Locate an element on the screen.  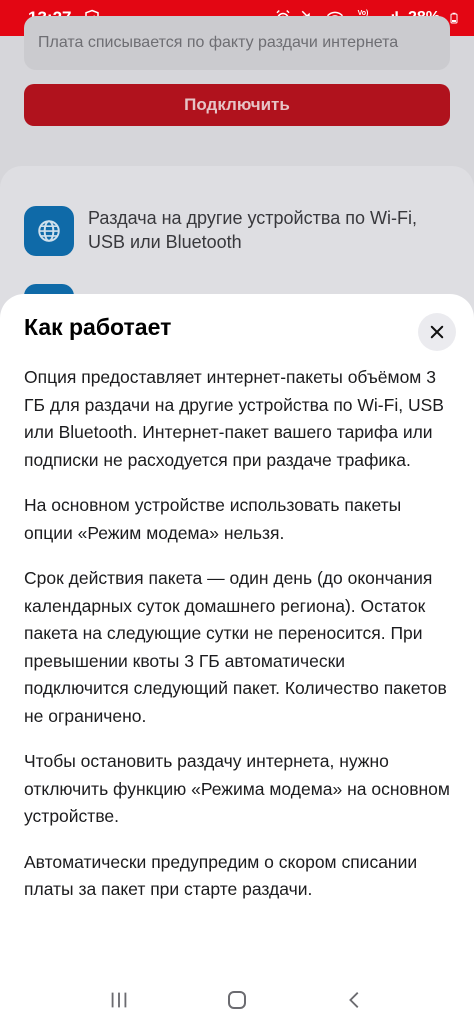
back-button is located at coordinates (355, 1000).